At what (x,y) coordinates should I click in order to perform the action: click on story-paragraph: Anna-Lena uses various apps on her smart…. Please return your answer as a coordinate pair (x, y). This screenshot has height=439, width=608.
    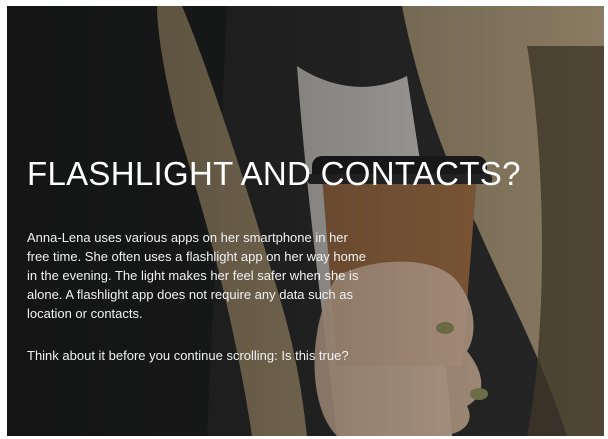
    Looking at the image, I should click on (196, 275).